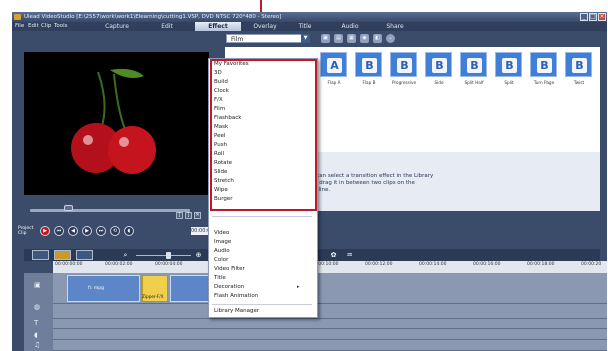  What do you see at coordinates (404, 82) in the screenshot?
I see `thumb-caption: Progressive` at bounding box center [404, 82].